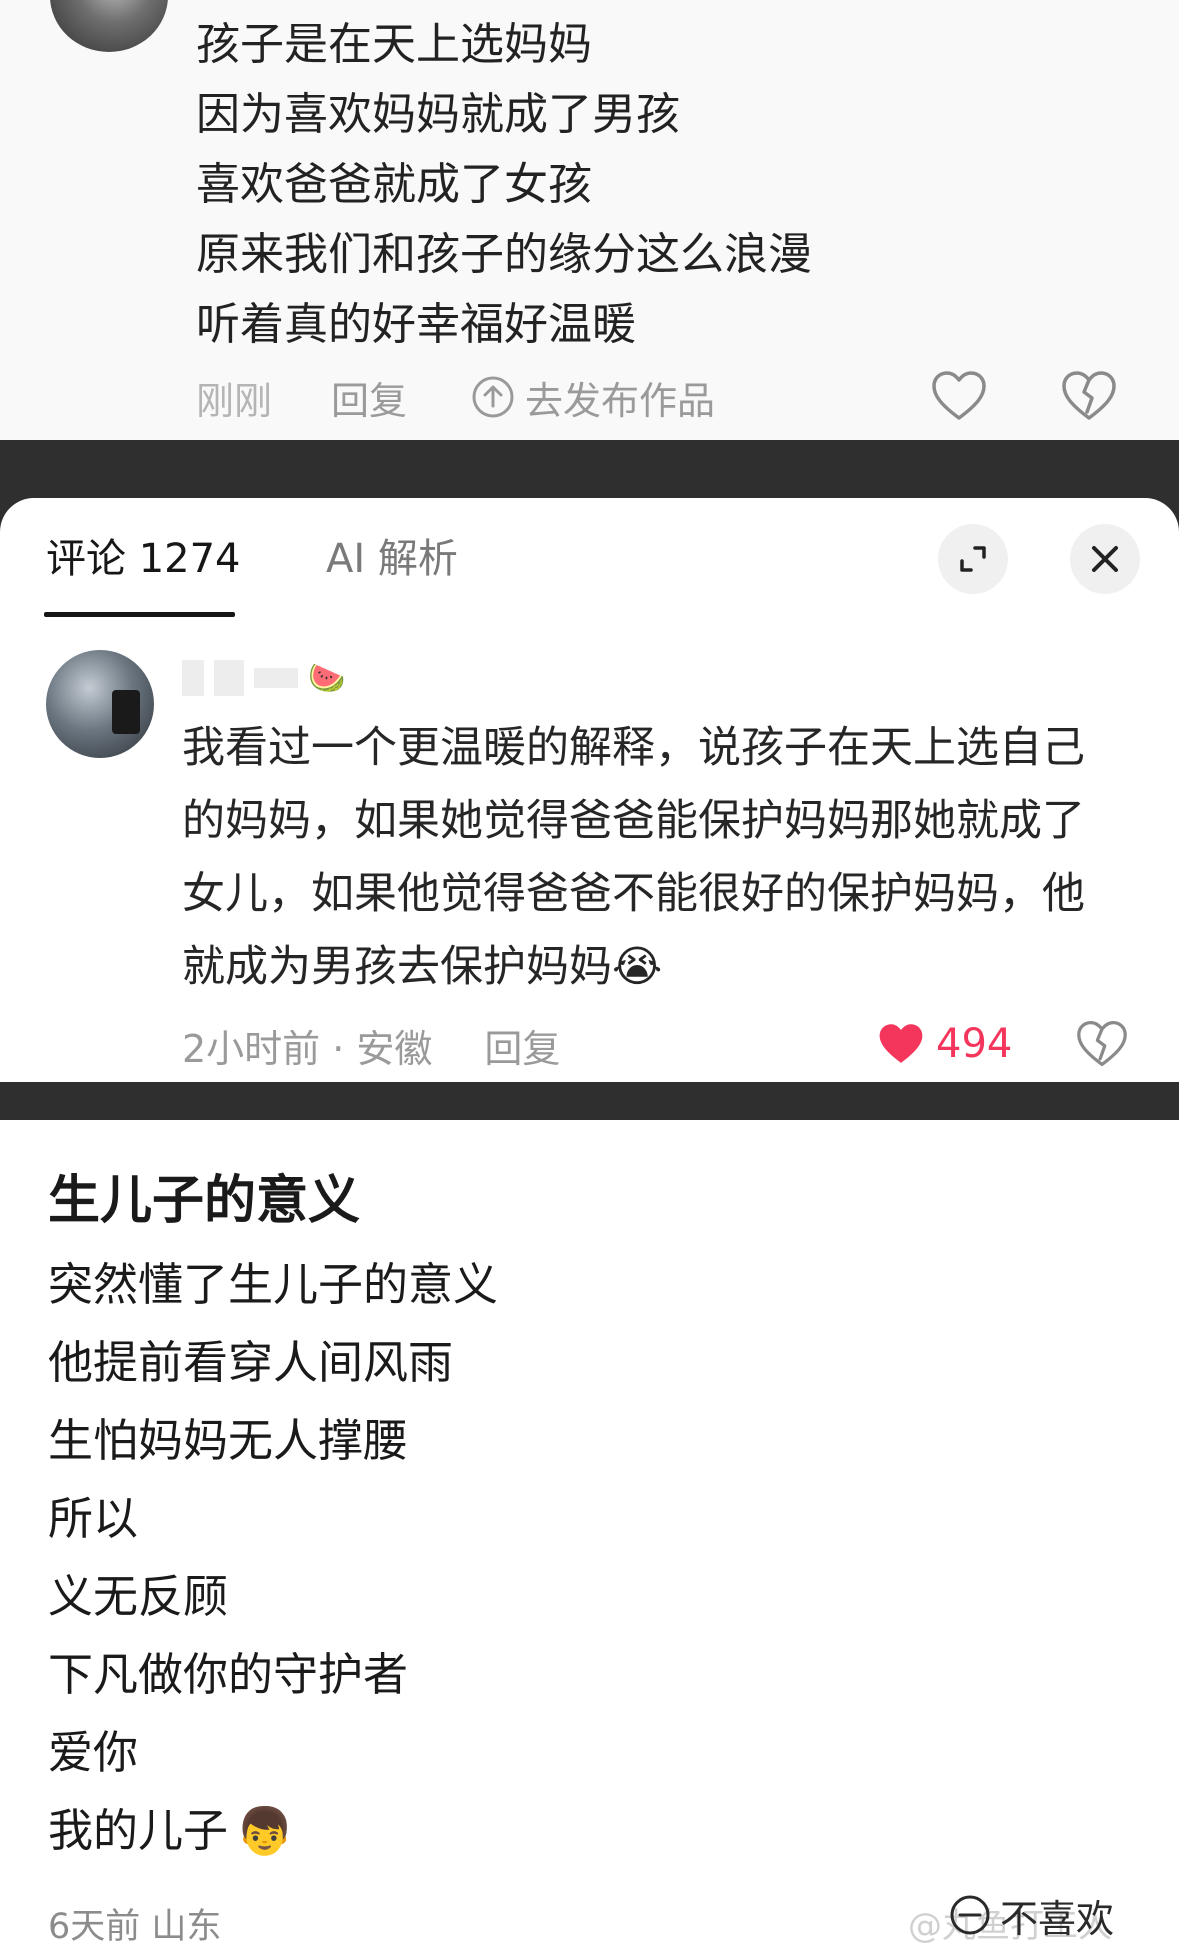 This screenshot has height=1959, width=1179. I want to click on like-button: 494, so click(944, 1044).